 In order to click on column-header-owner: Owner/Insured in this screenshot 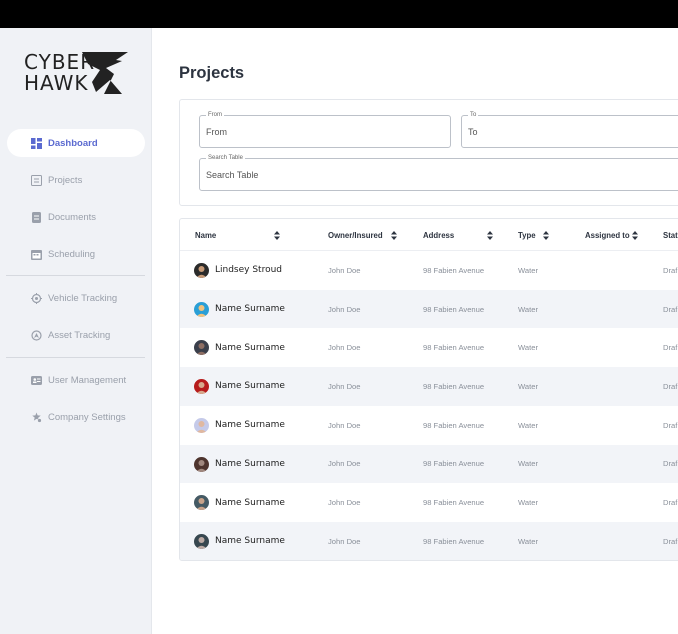, I will do `click(355, 235)`.